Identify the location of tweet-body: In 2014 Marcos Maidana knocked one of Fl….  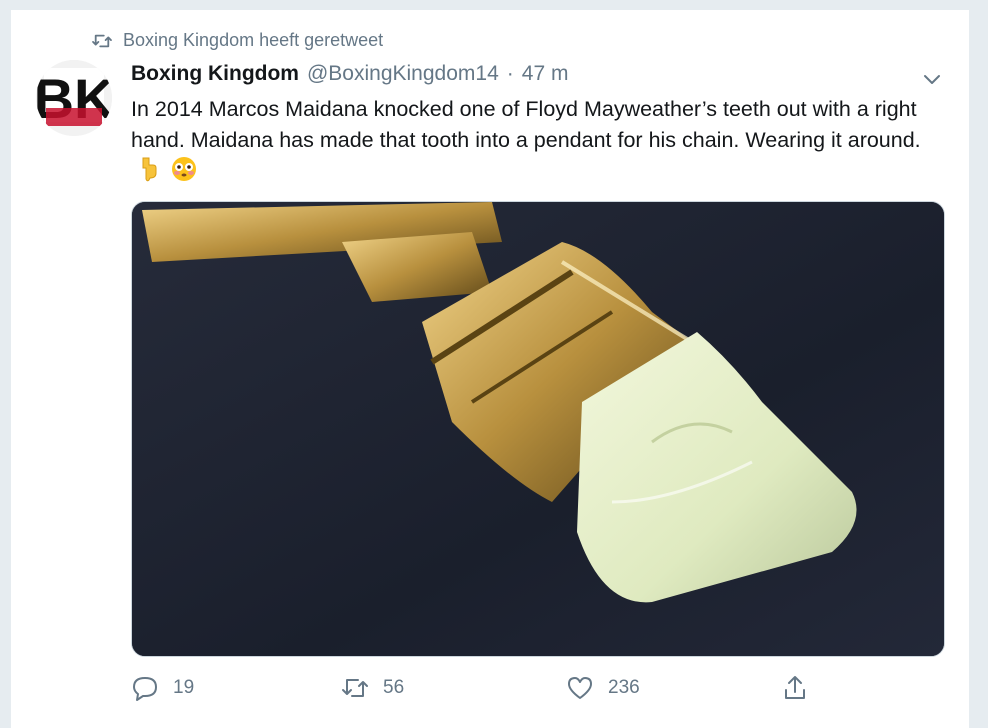
(526, 124).